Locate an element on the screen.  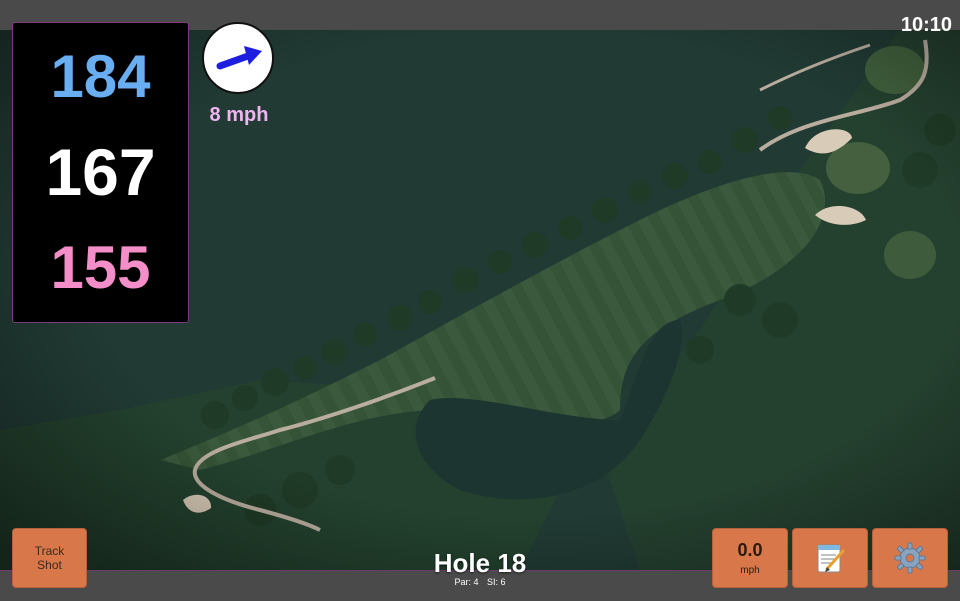
settings-button is located at coordinates (910, 558).